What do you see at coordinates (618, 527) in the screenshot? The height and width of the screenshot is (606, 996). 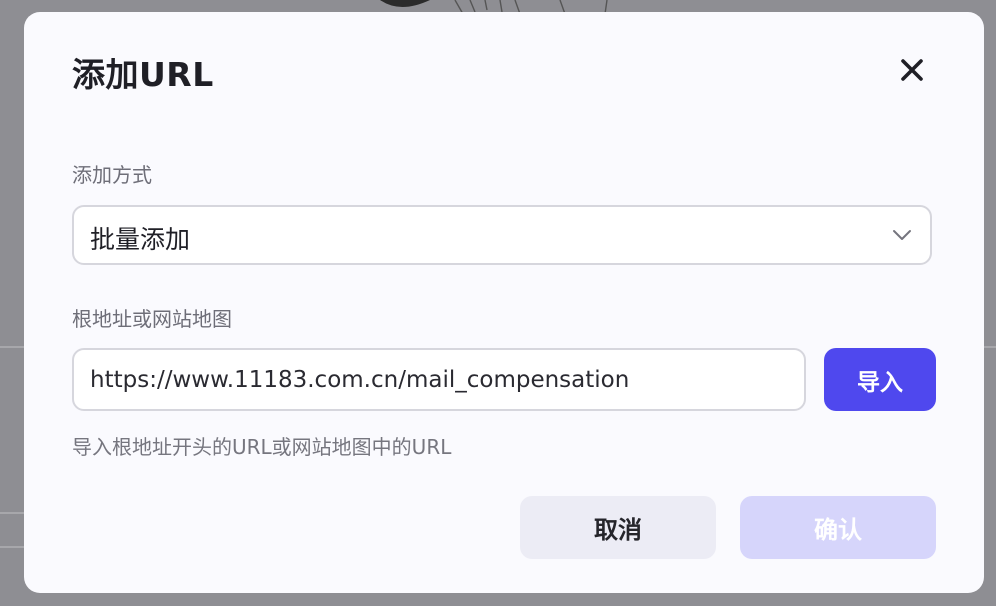 I see `cancel-button: 取消` at bounding box center [618, 527].